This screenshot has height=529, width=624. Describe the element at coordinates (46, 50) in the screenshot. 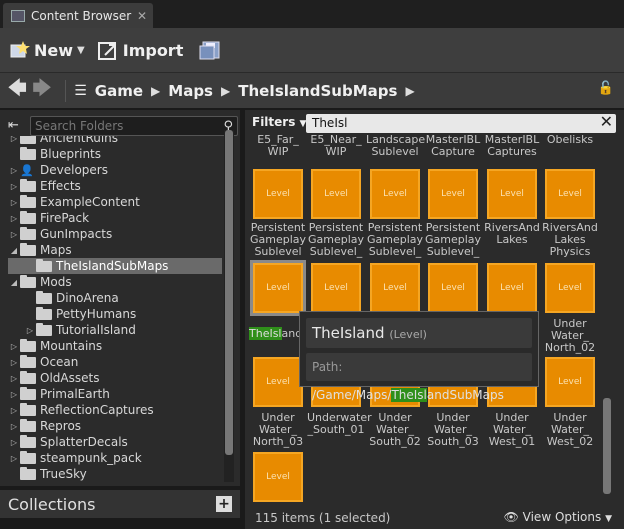

I see `new-button: New ▼` at that location.